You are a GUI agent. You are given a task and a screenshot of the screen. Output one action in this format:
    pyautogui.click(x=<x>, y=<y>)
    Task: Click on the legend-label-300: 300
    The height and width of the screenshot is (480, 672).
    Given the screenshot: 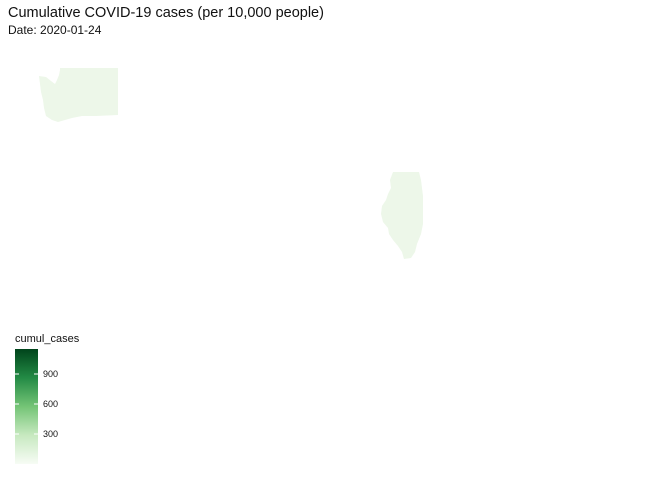 What is the action you would take?
    pyautogui.click(x=51, y=434)
    